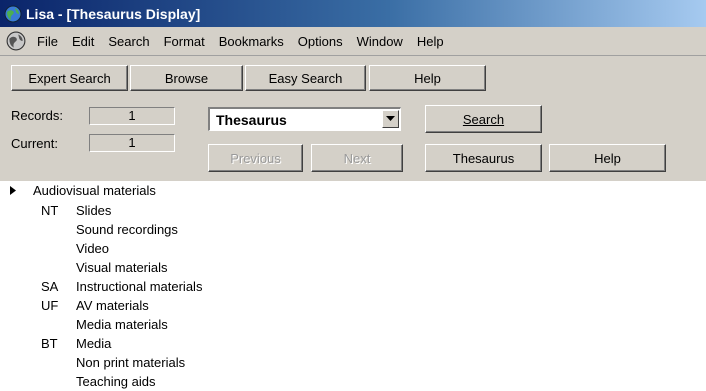  Describe the element at coordinates (116, 381) in the screenshot. I see `broader-term: Teaching aids` at that location.